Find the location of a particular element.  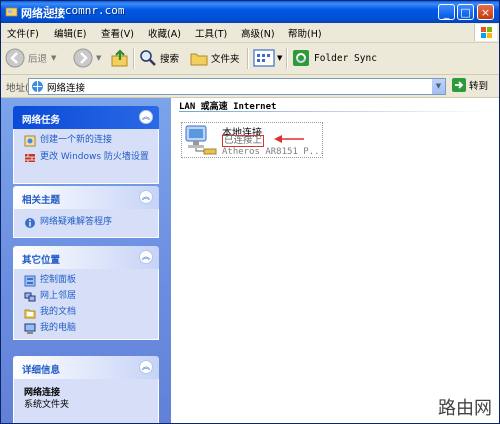

details-title: 详细信息 is located at coordinates (41, 370).